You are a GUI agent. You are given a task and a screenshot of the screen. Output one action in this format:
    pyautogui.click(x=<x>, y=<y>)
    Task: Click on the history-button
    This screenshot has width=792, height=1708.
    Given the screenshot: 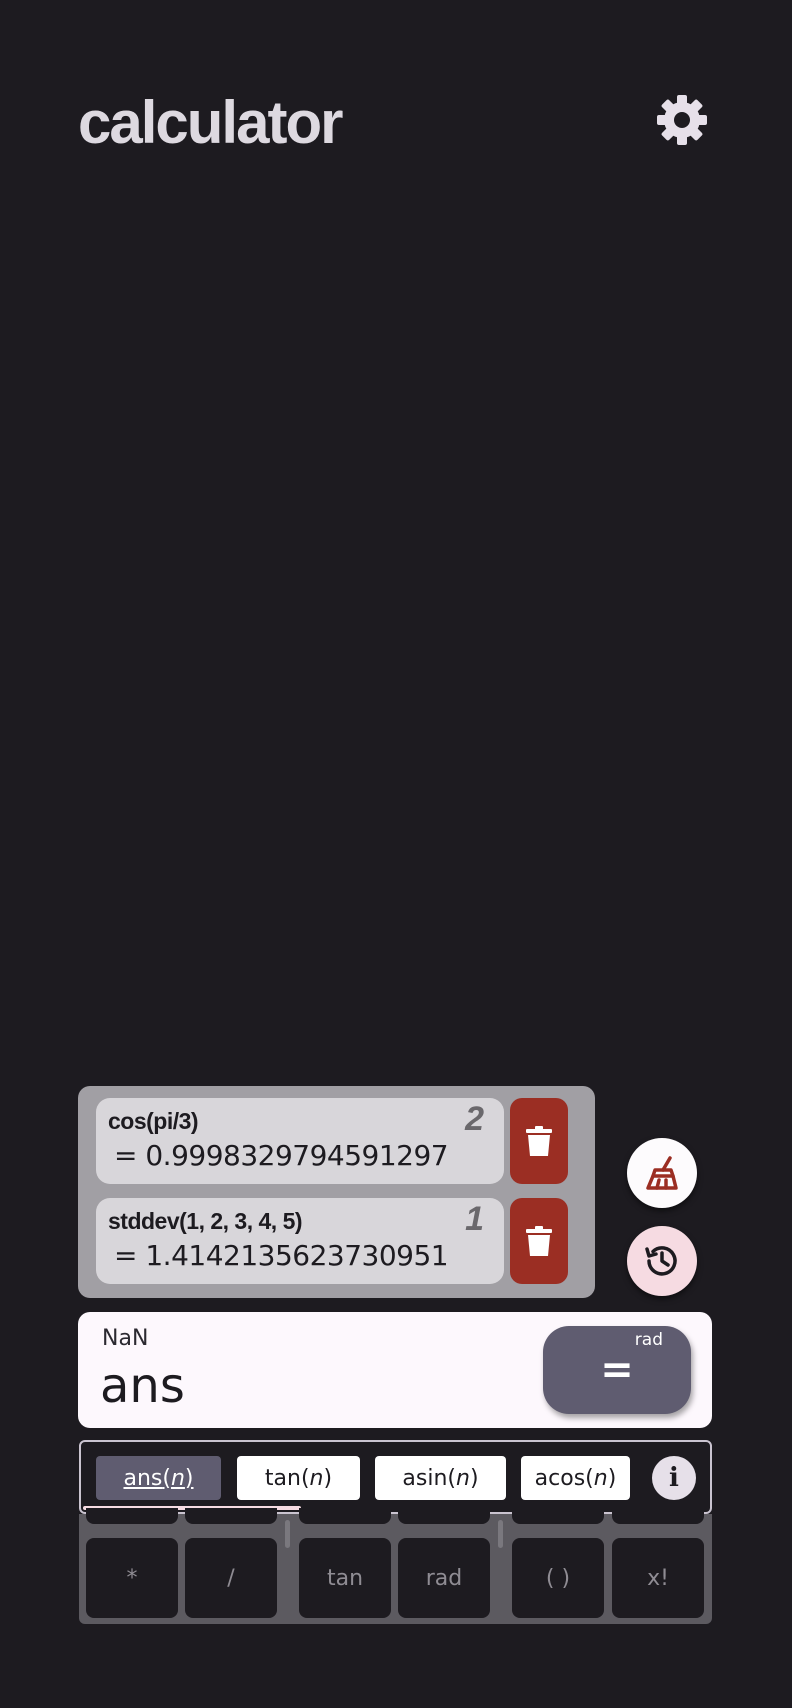 What is the action you would take?
    pyautogui.click(x=662, y=1261)
    